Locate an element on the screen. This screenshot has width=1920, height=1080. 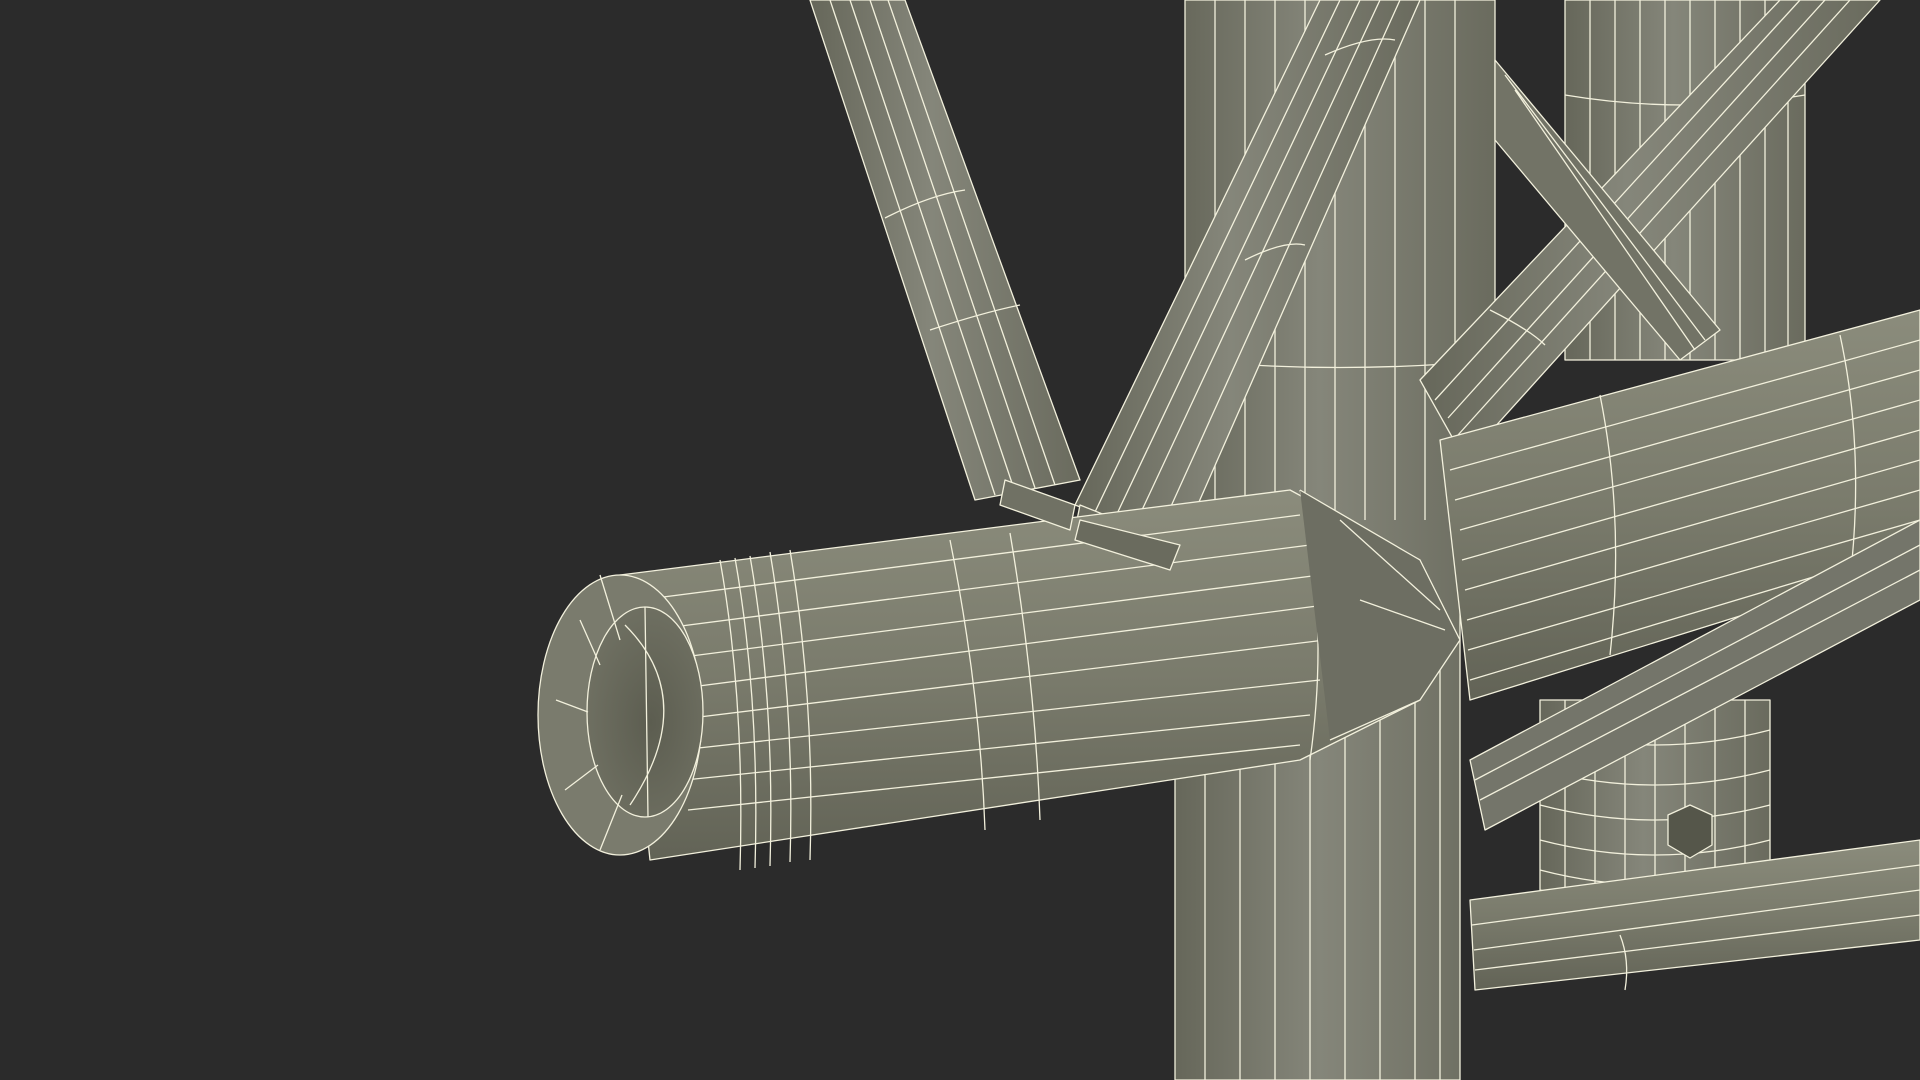
tube-open-end is located at coordinates (620, 715).